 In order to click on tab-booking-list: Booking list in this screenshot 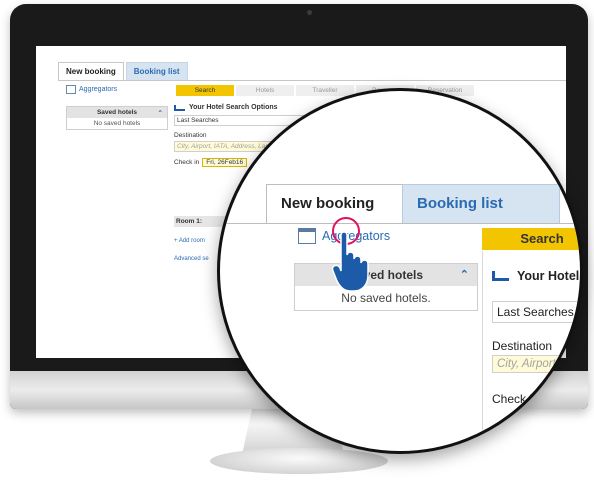, I will do `click(156, 71)`.